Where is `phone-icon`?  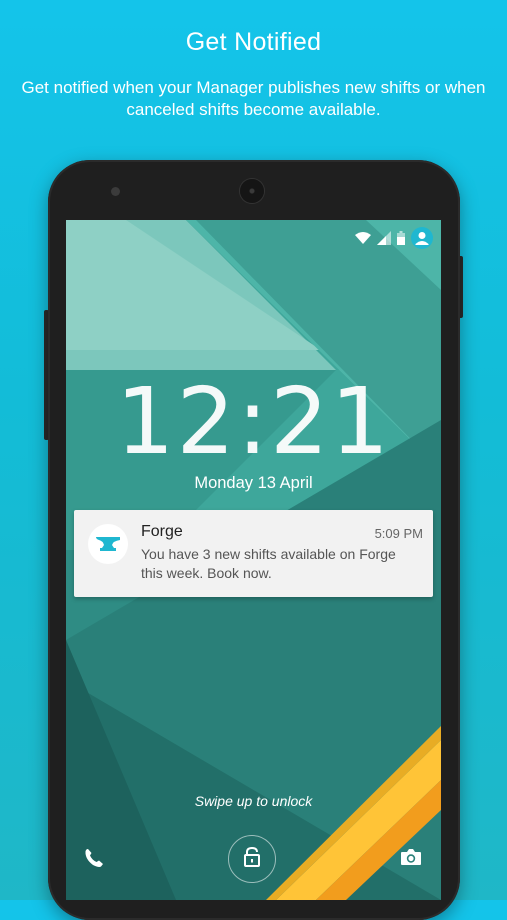 phone-icon is located at coordinates (94, 860).